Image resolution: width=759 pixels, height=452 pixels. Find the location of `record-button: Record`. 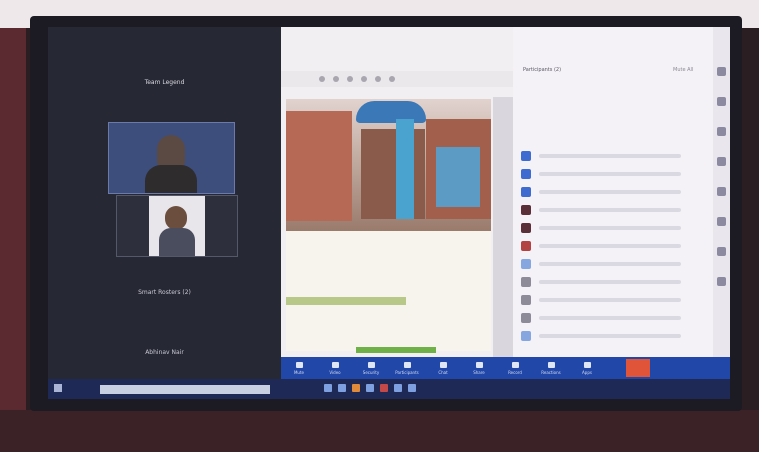

record-button: Record is located at coordinates (515, 368).